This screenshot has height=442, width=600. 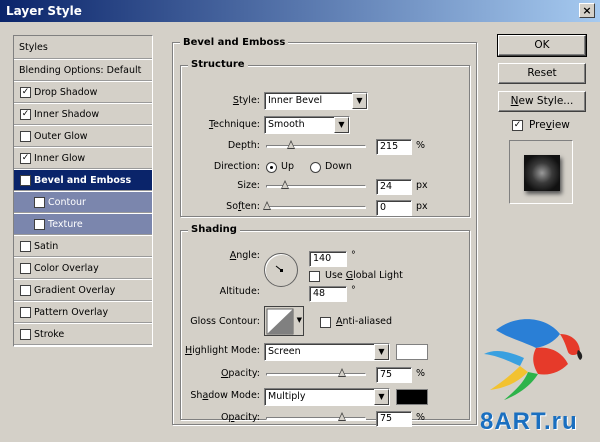 I want to click on angle-label: Angle:, so click(x=244, y=255).